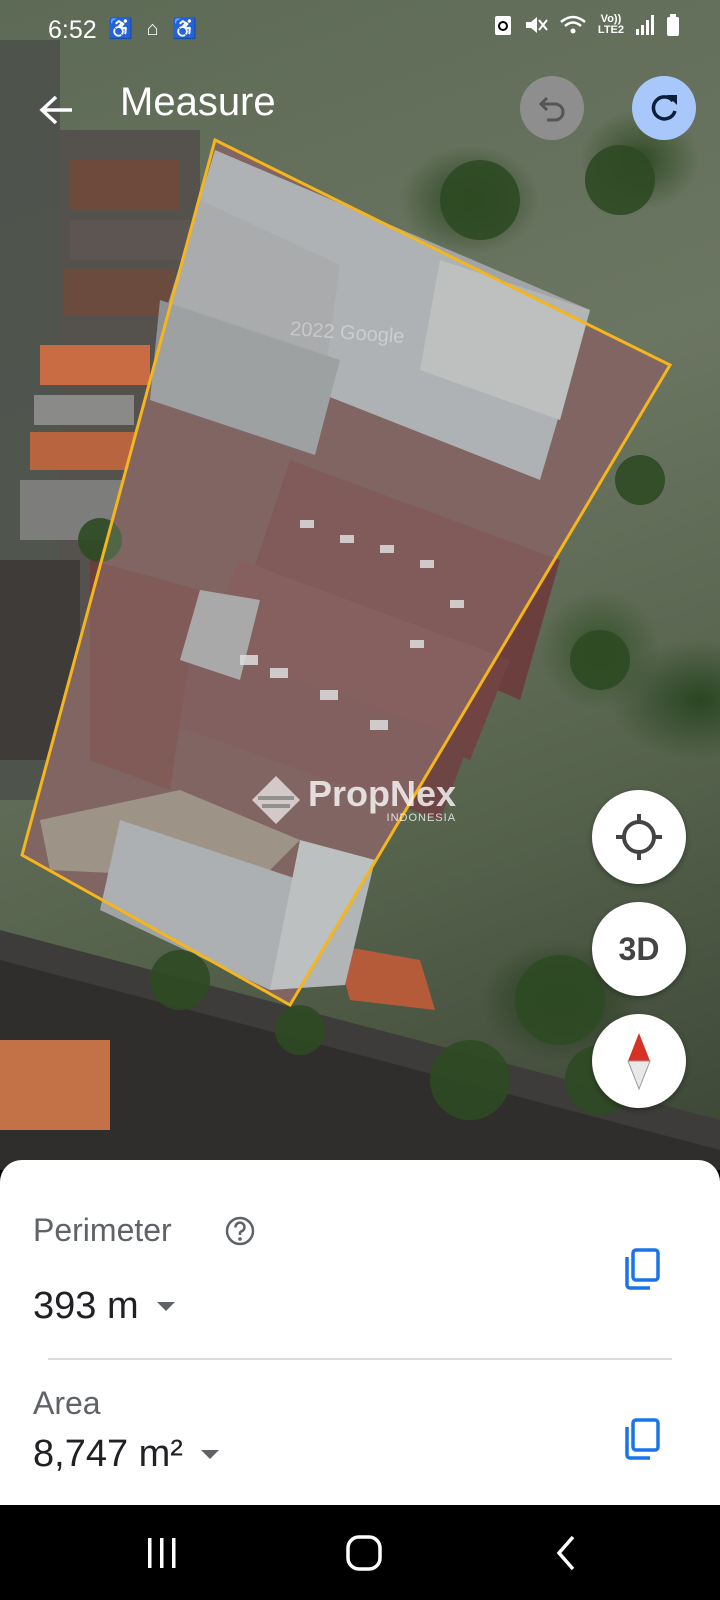  I want to click on home-button, so click(364, 1553).